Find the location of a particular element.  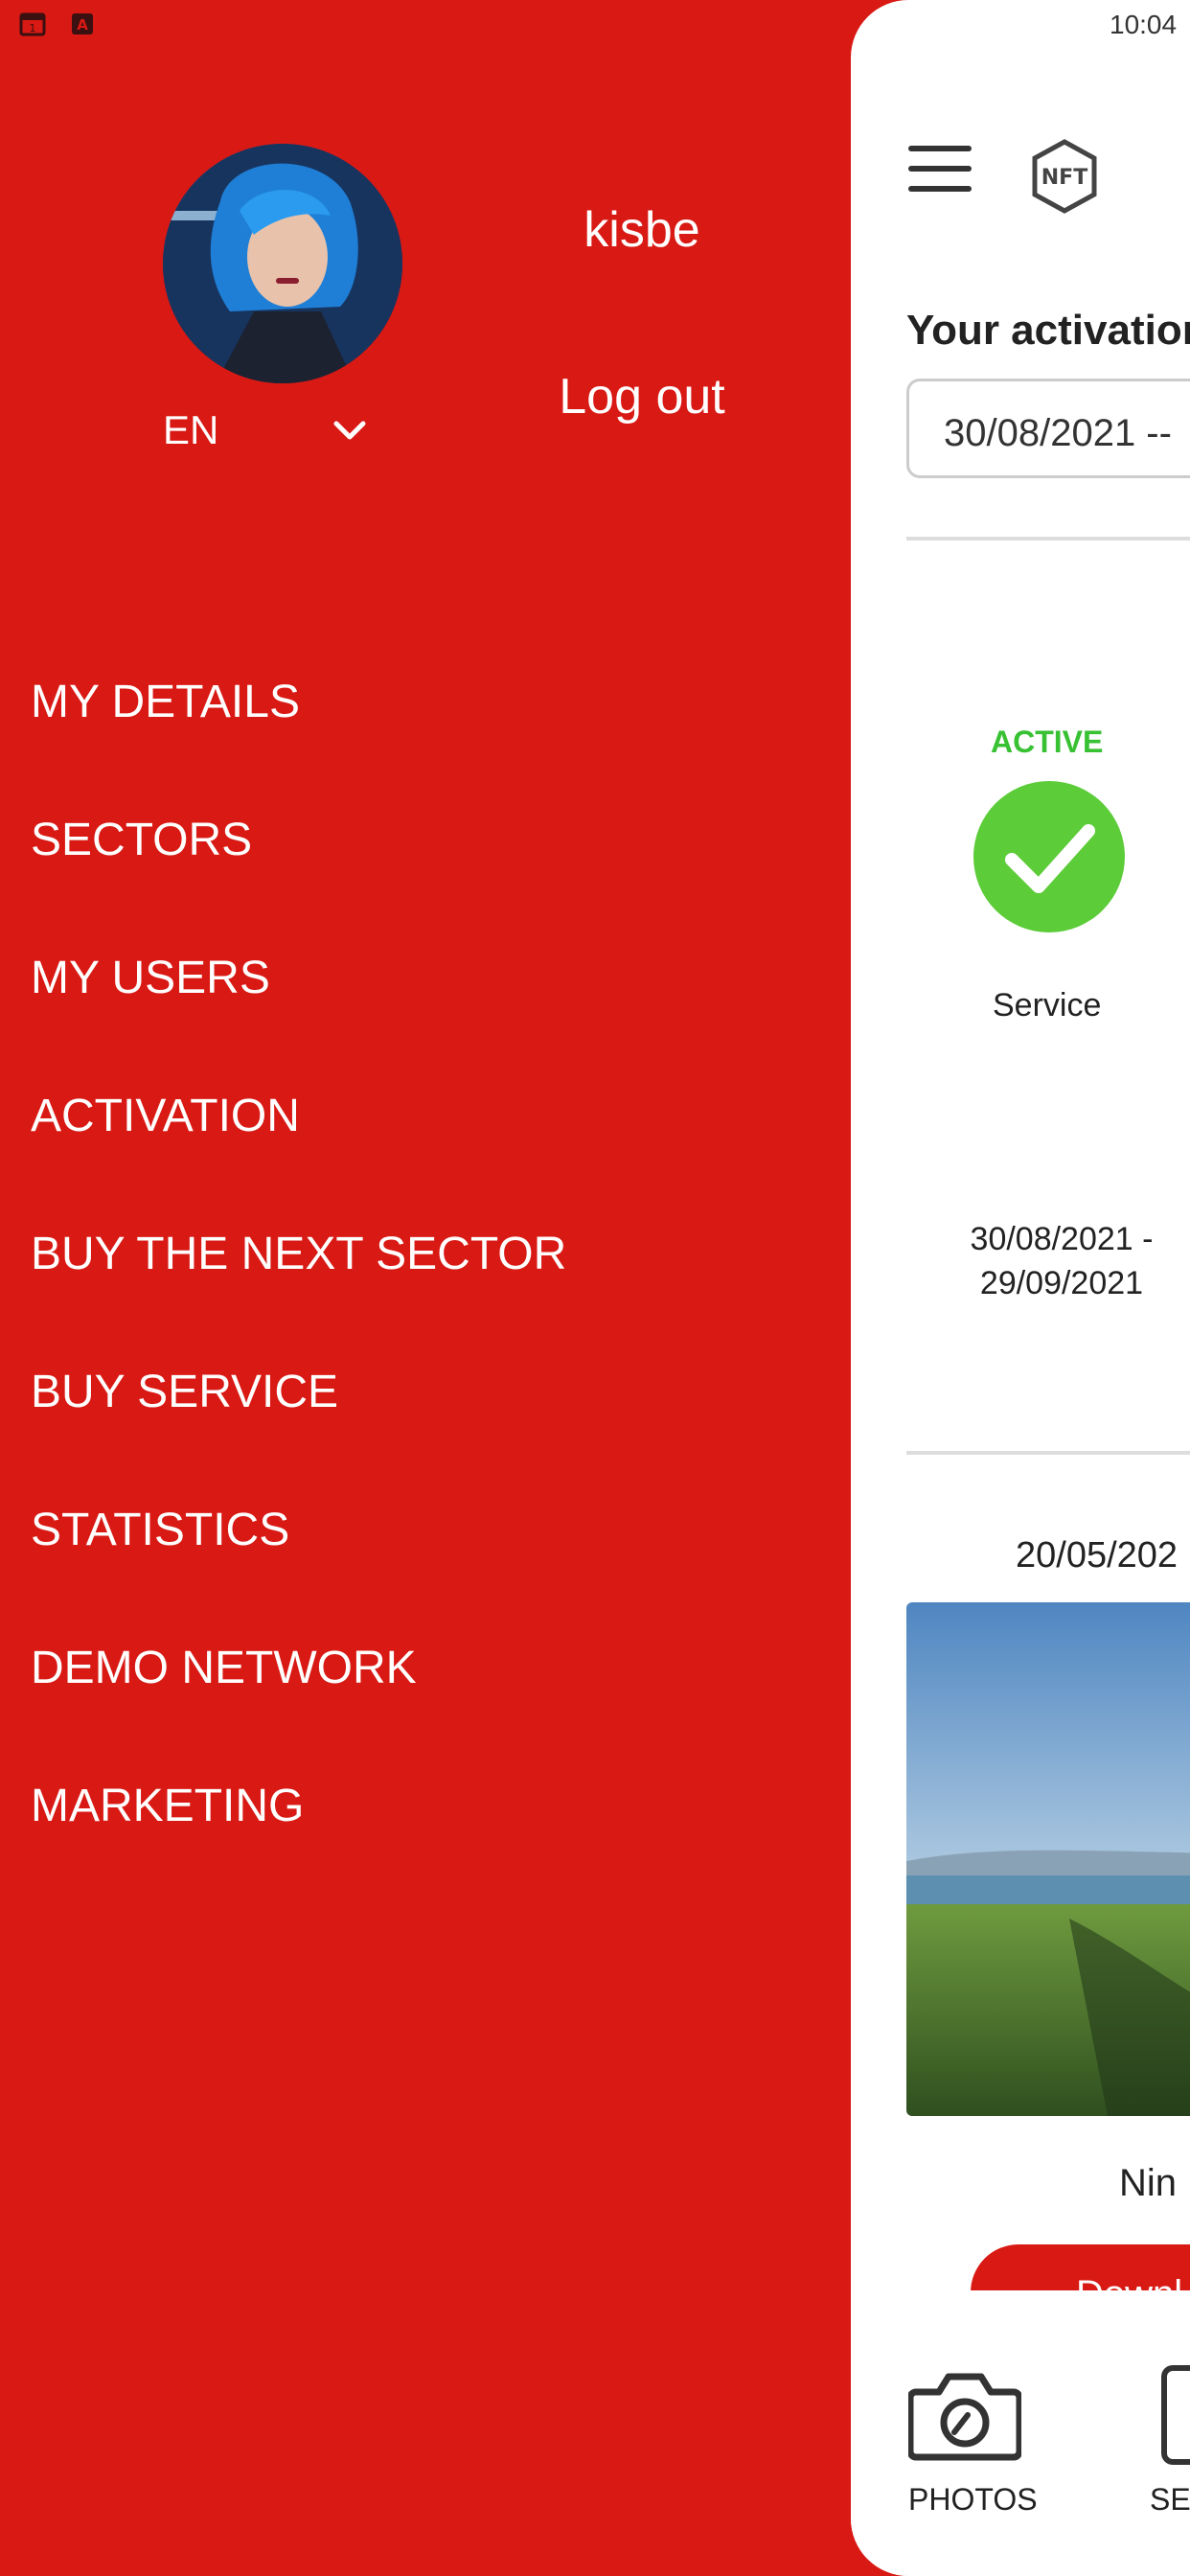

menu-item-demo-network: DEMO NETWORK is located at coordinates (298, 1667).